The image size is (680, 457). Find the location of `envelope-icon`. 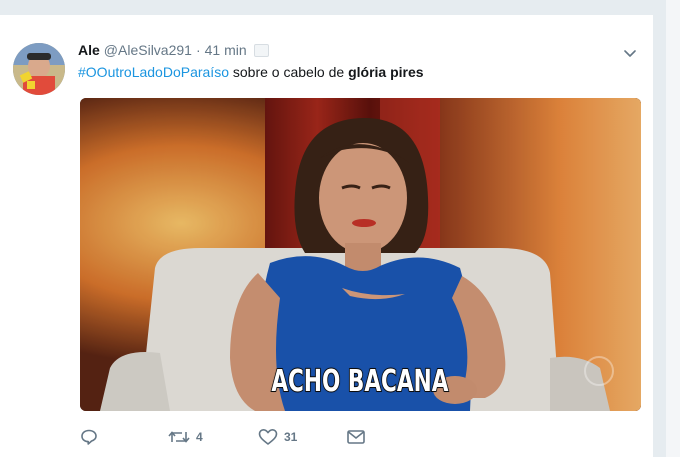

envelope-icon is located at coordinates (356, 437).